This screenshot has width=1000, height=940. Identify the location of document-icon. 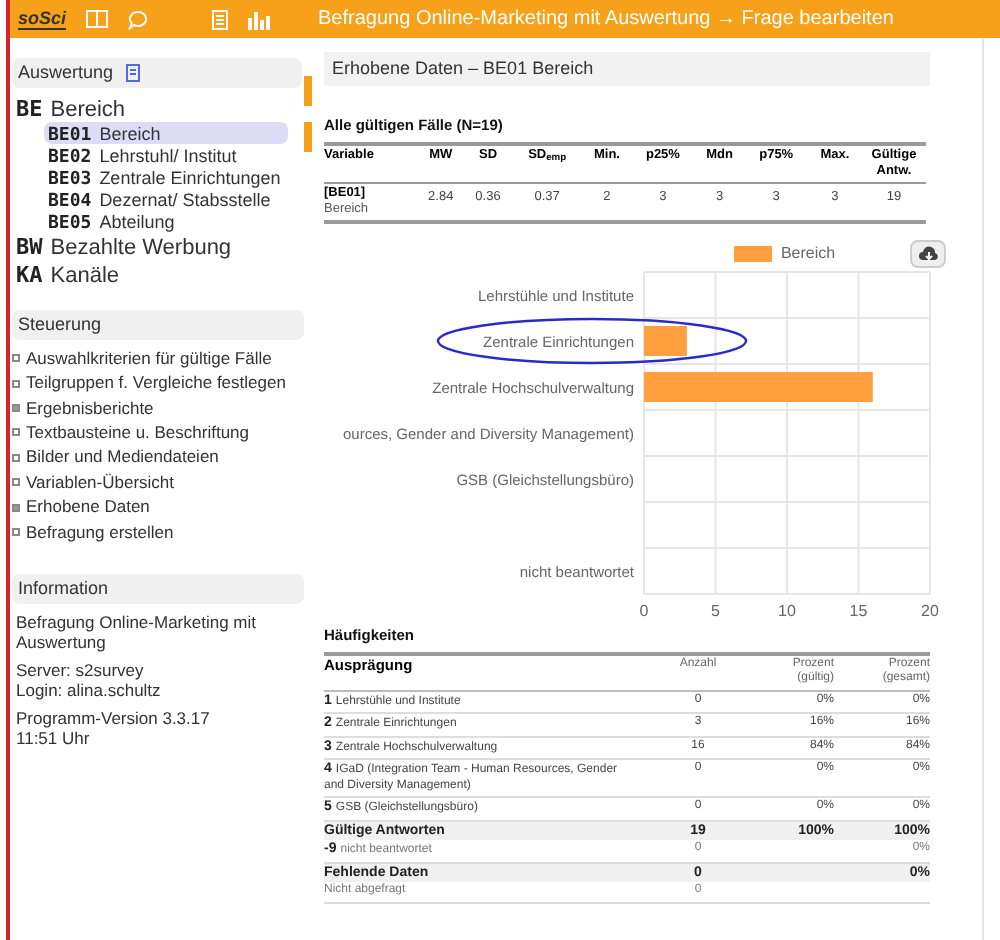
(220, 19).